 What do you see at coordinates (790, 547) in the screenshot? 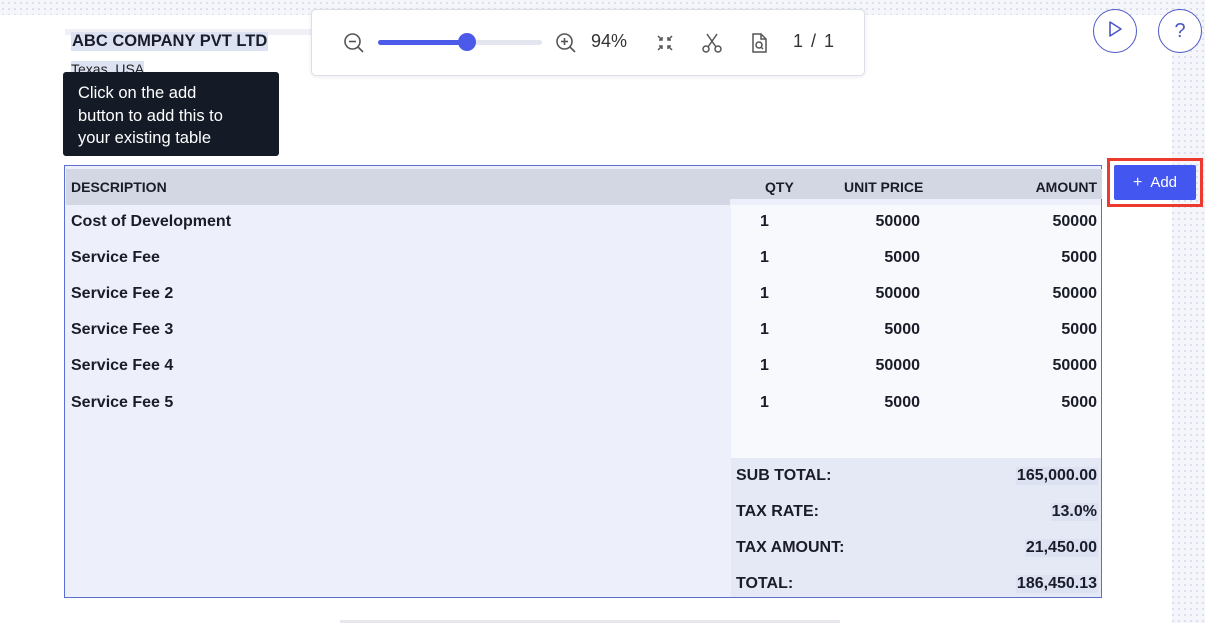
I see `summary-label-tax-amount: TAX AMOUNT:` at bounding box center [790, 547].